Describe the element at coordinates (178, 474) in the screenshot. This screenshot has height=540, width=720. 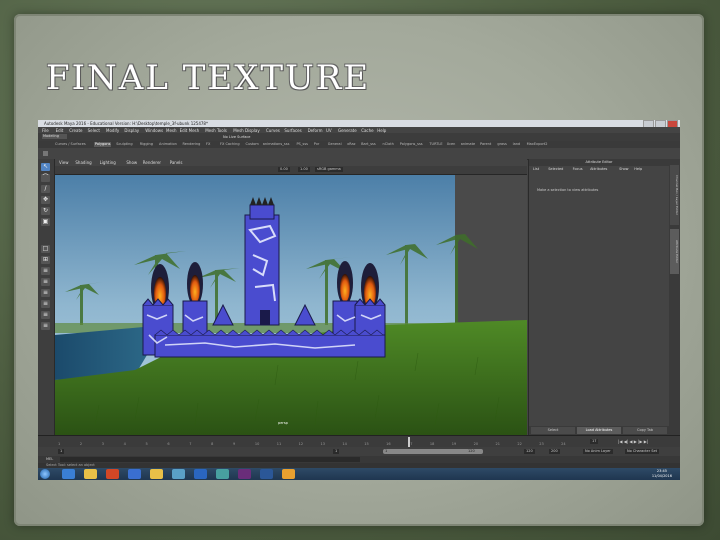
I see `maya-icon` at that location.